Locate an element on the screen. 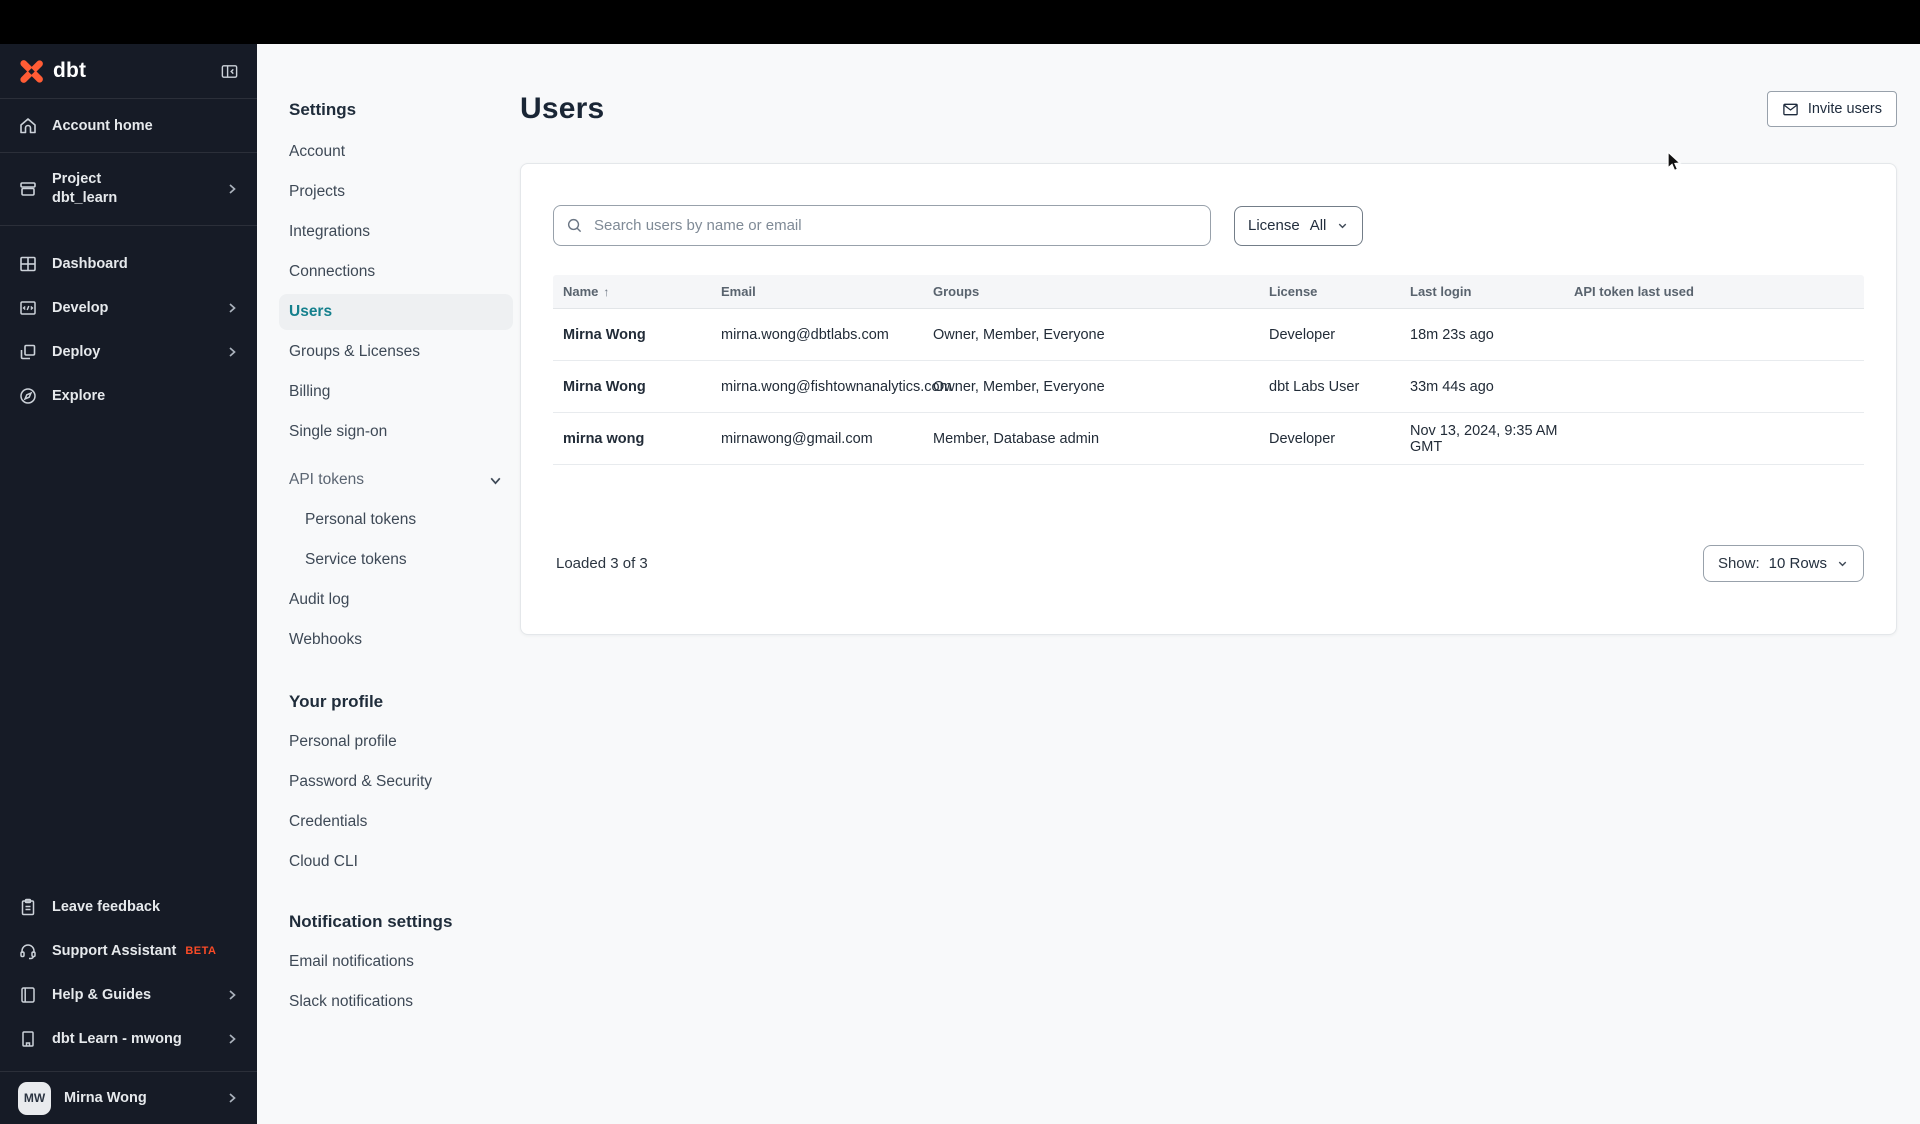 The width and height of the screenshot is (1920, 1124). loaded-status: Loaded 3 of 3 is located at coordinates (602, 563).